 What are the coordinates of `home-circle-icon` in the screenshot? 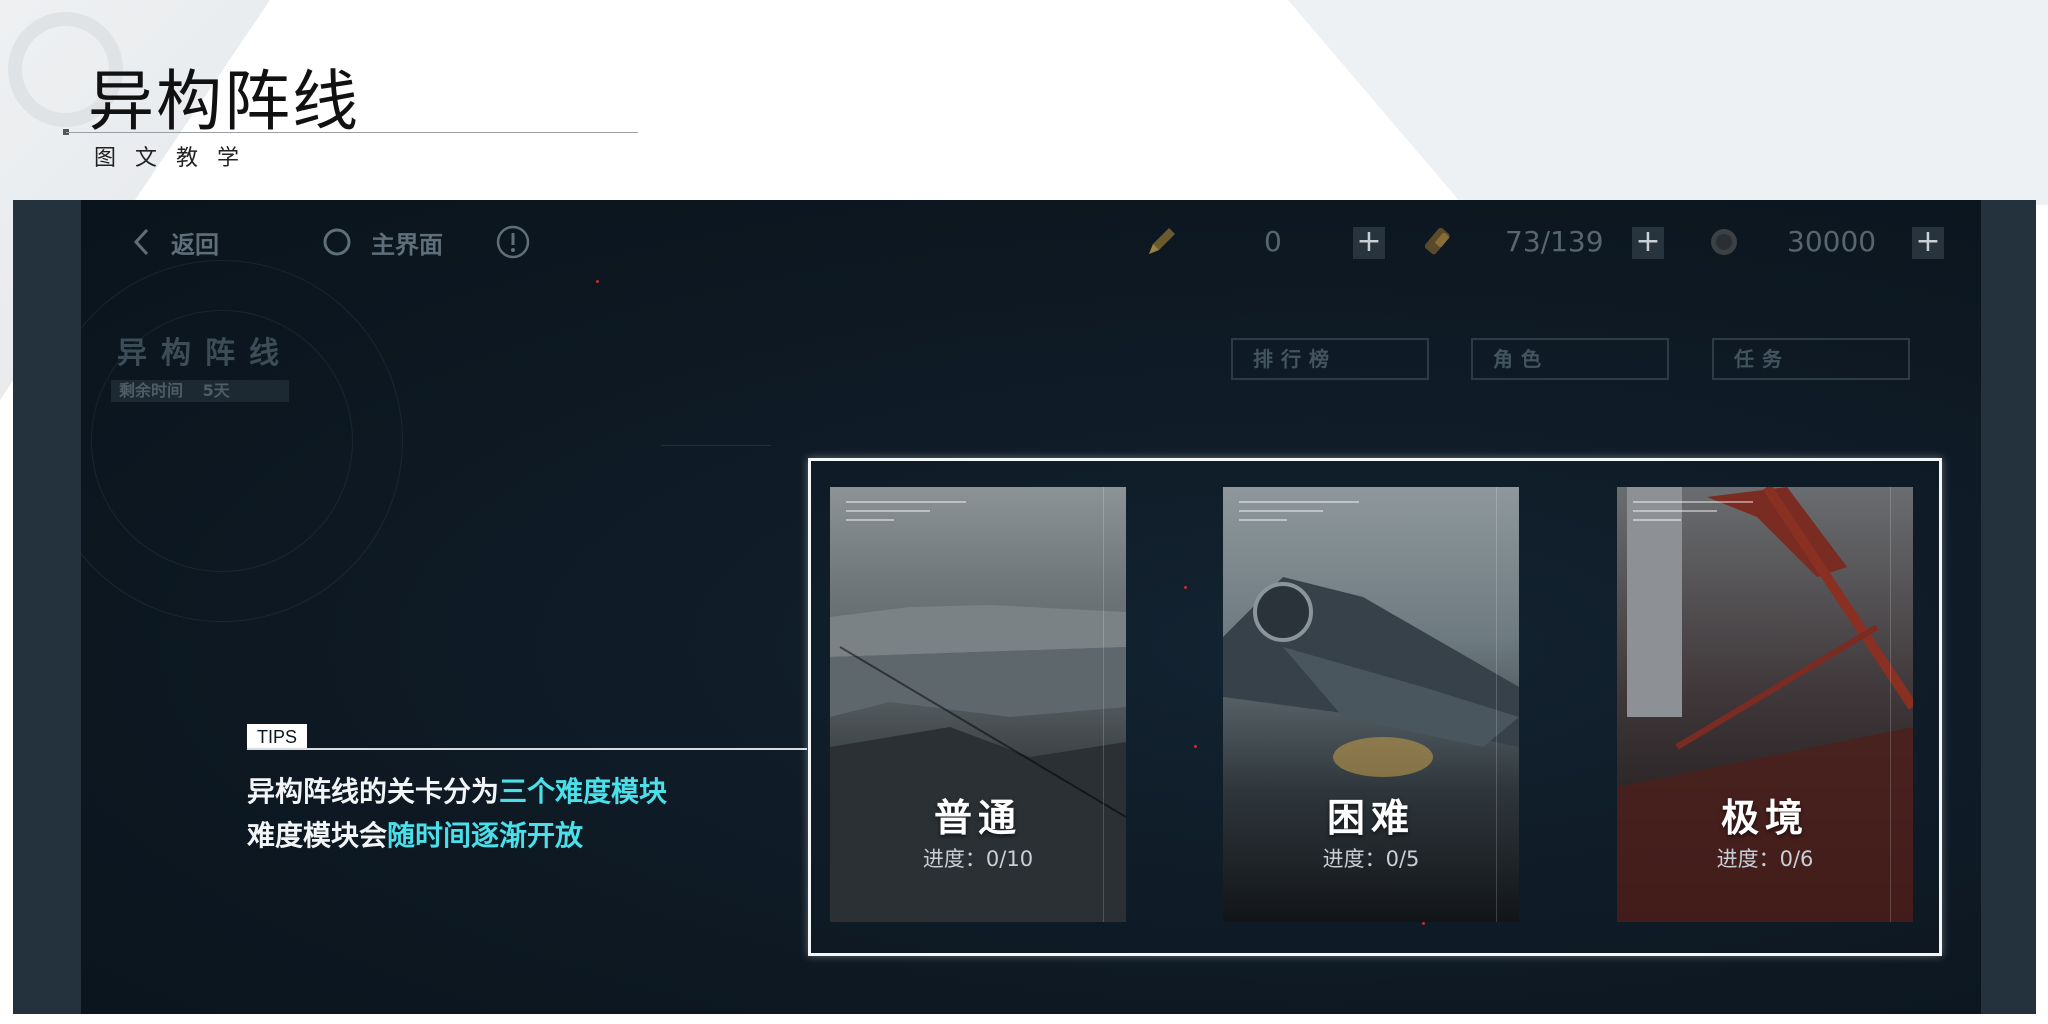 It's located at (337, 242).